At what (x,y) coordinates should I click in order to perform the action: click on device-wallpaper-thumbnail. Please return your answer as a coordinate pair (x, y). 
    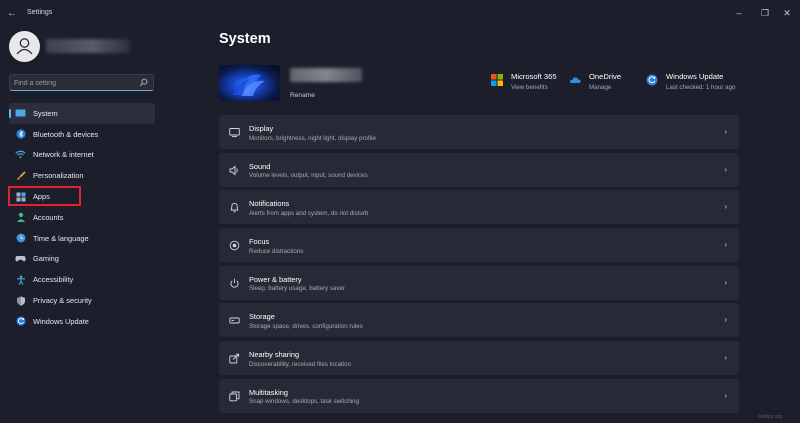
    Looking at the image, I should click on (249, 83).